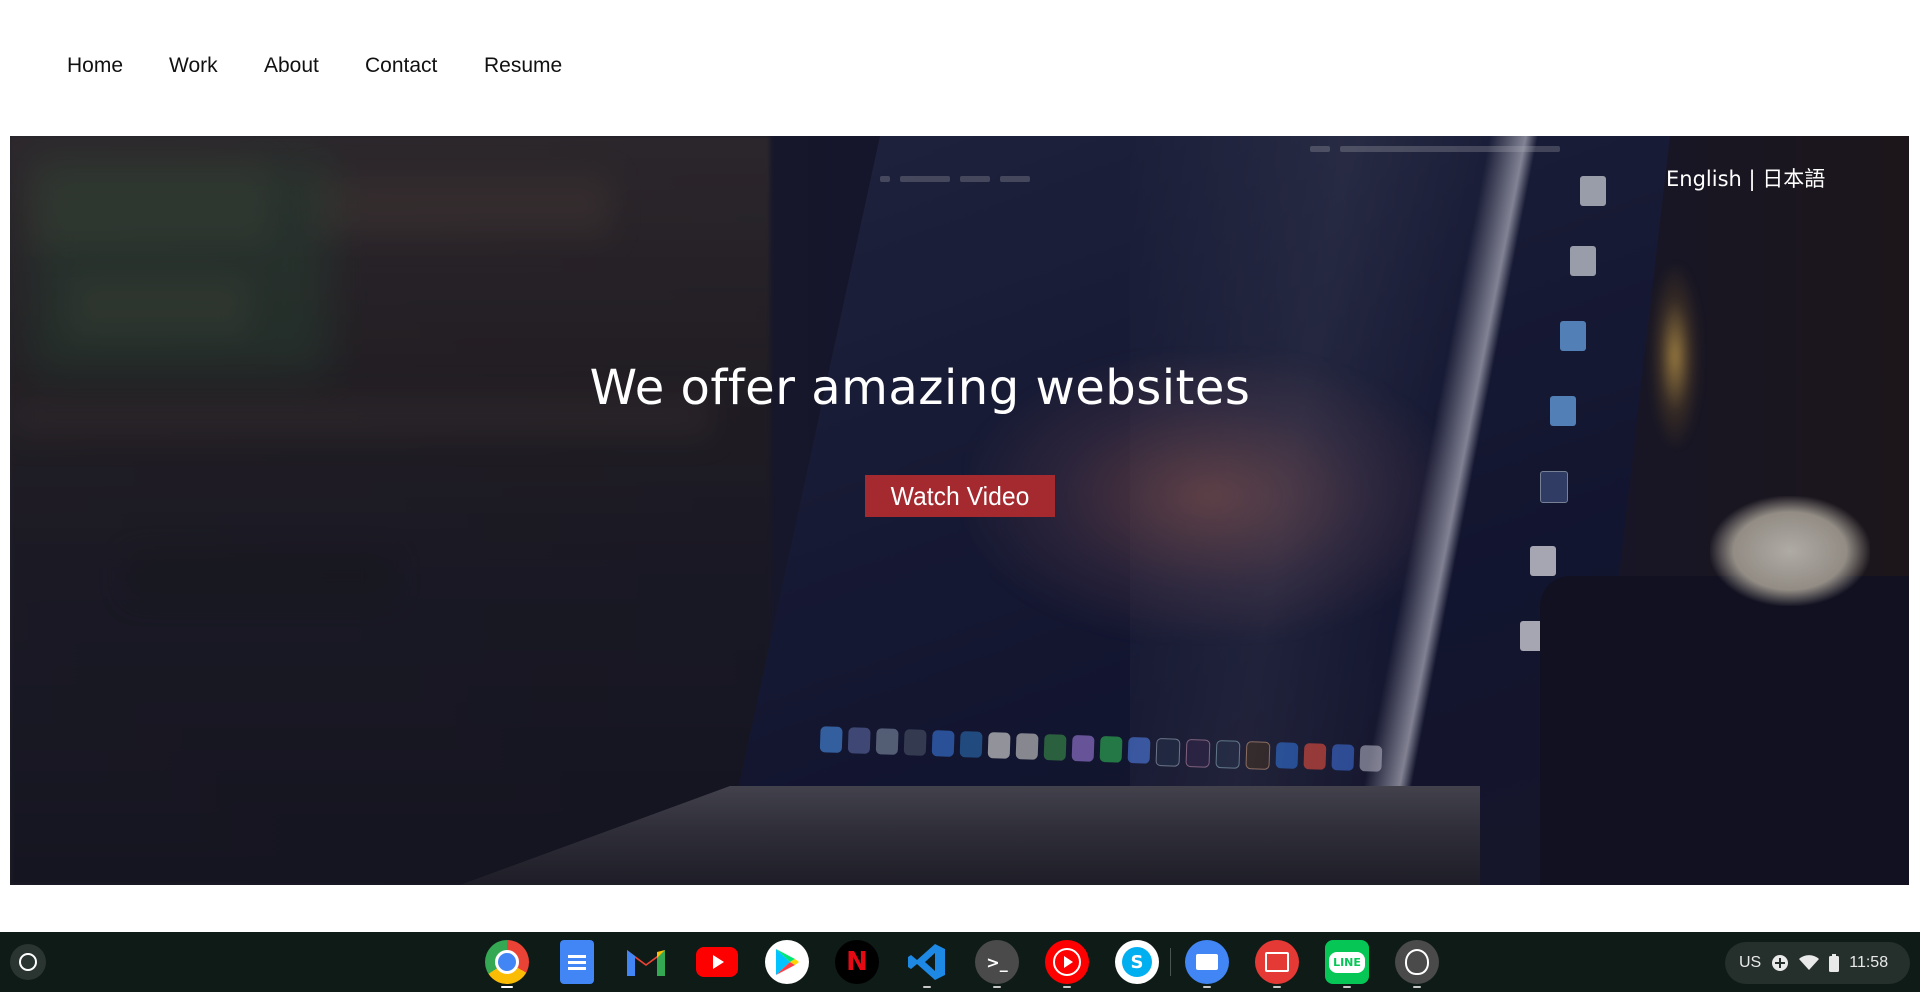 The height and width of the screenshot is (992, 1920). I want to click on gallery-running-indicator, so click(1277, 987).